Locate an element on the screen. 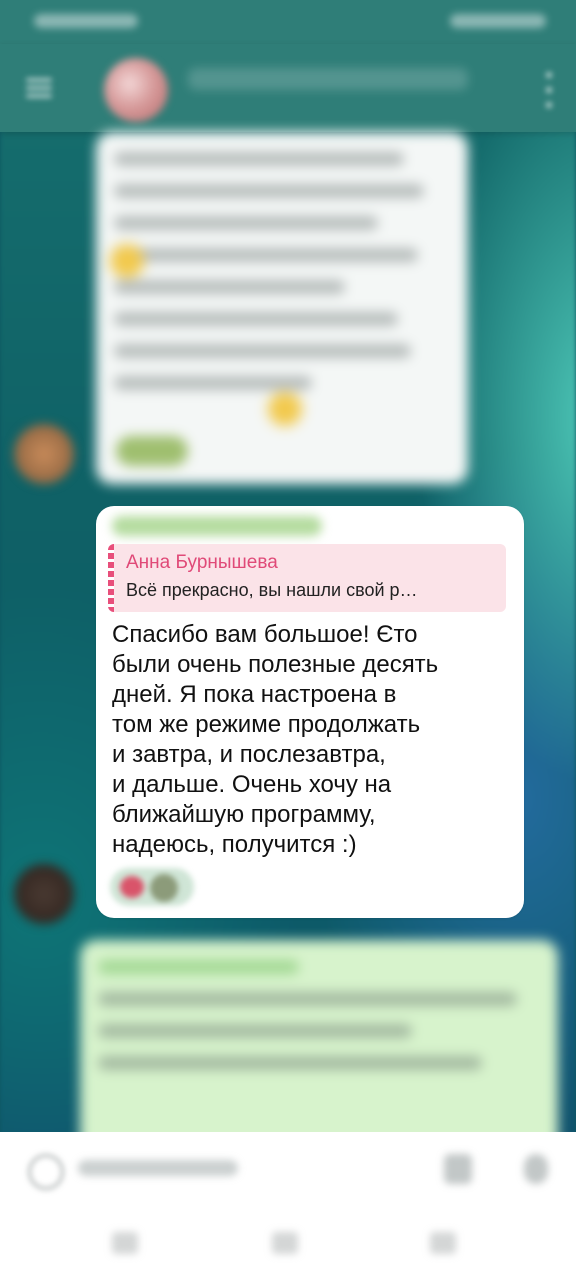 This screenshot has height=1280, width=576. reply-accent-bar is located at coordinates (111, 578).